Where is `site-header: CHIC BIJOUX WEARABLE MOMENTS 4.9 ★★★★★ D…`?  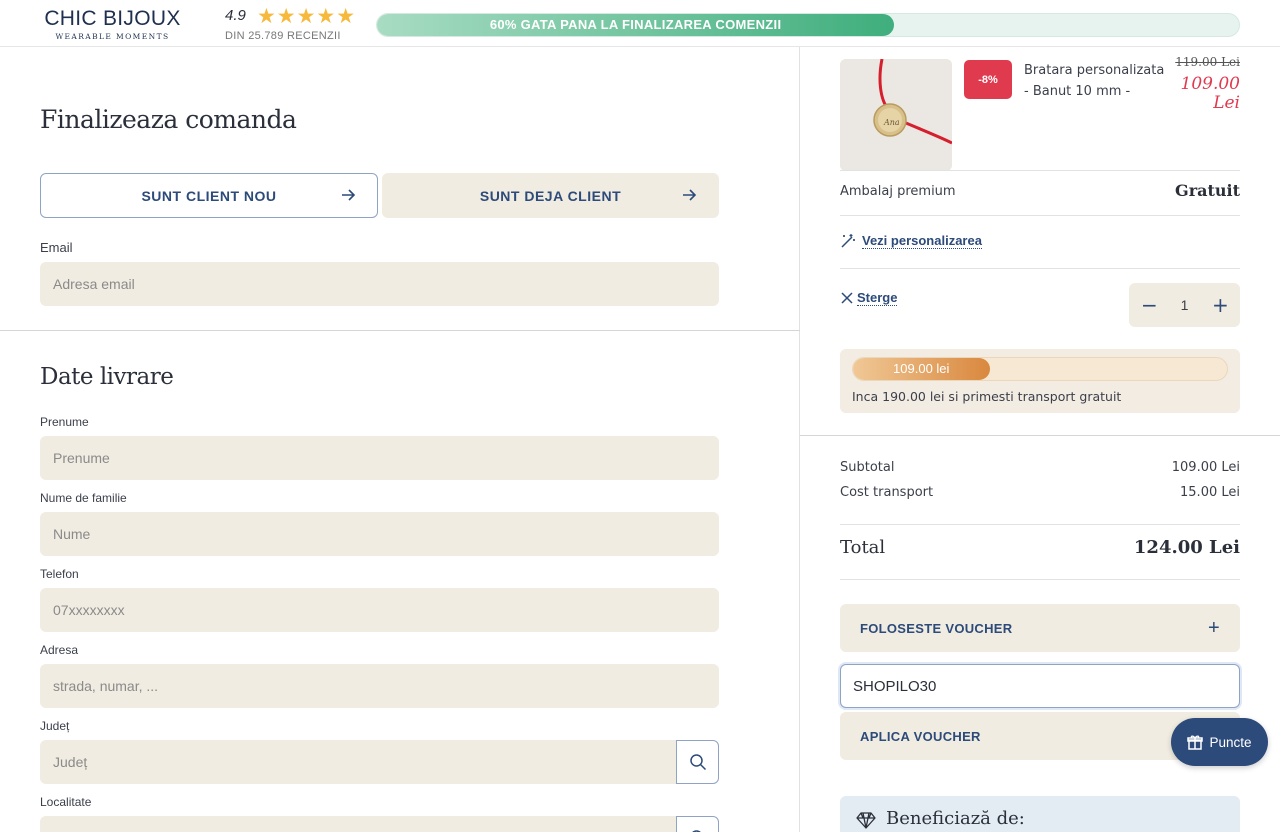 site-header: CHIC BIJOUX WEARABLE MOMENTS 4.9 ★★★★★ D… is located at coordinates (640, 23).